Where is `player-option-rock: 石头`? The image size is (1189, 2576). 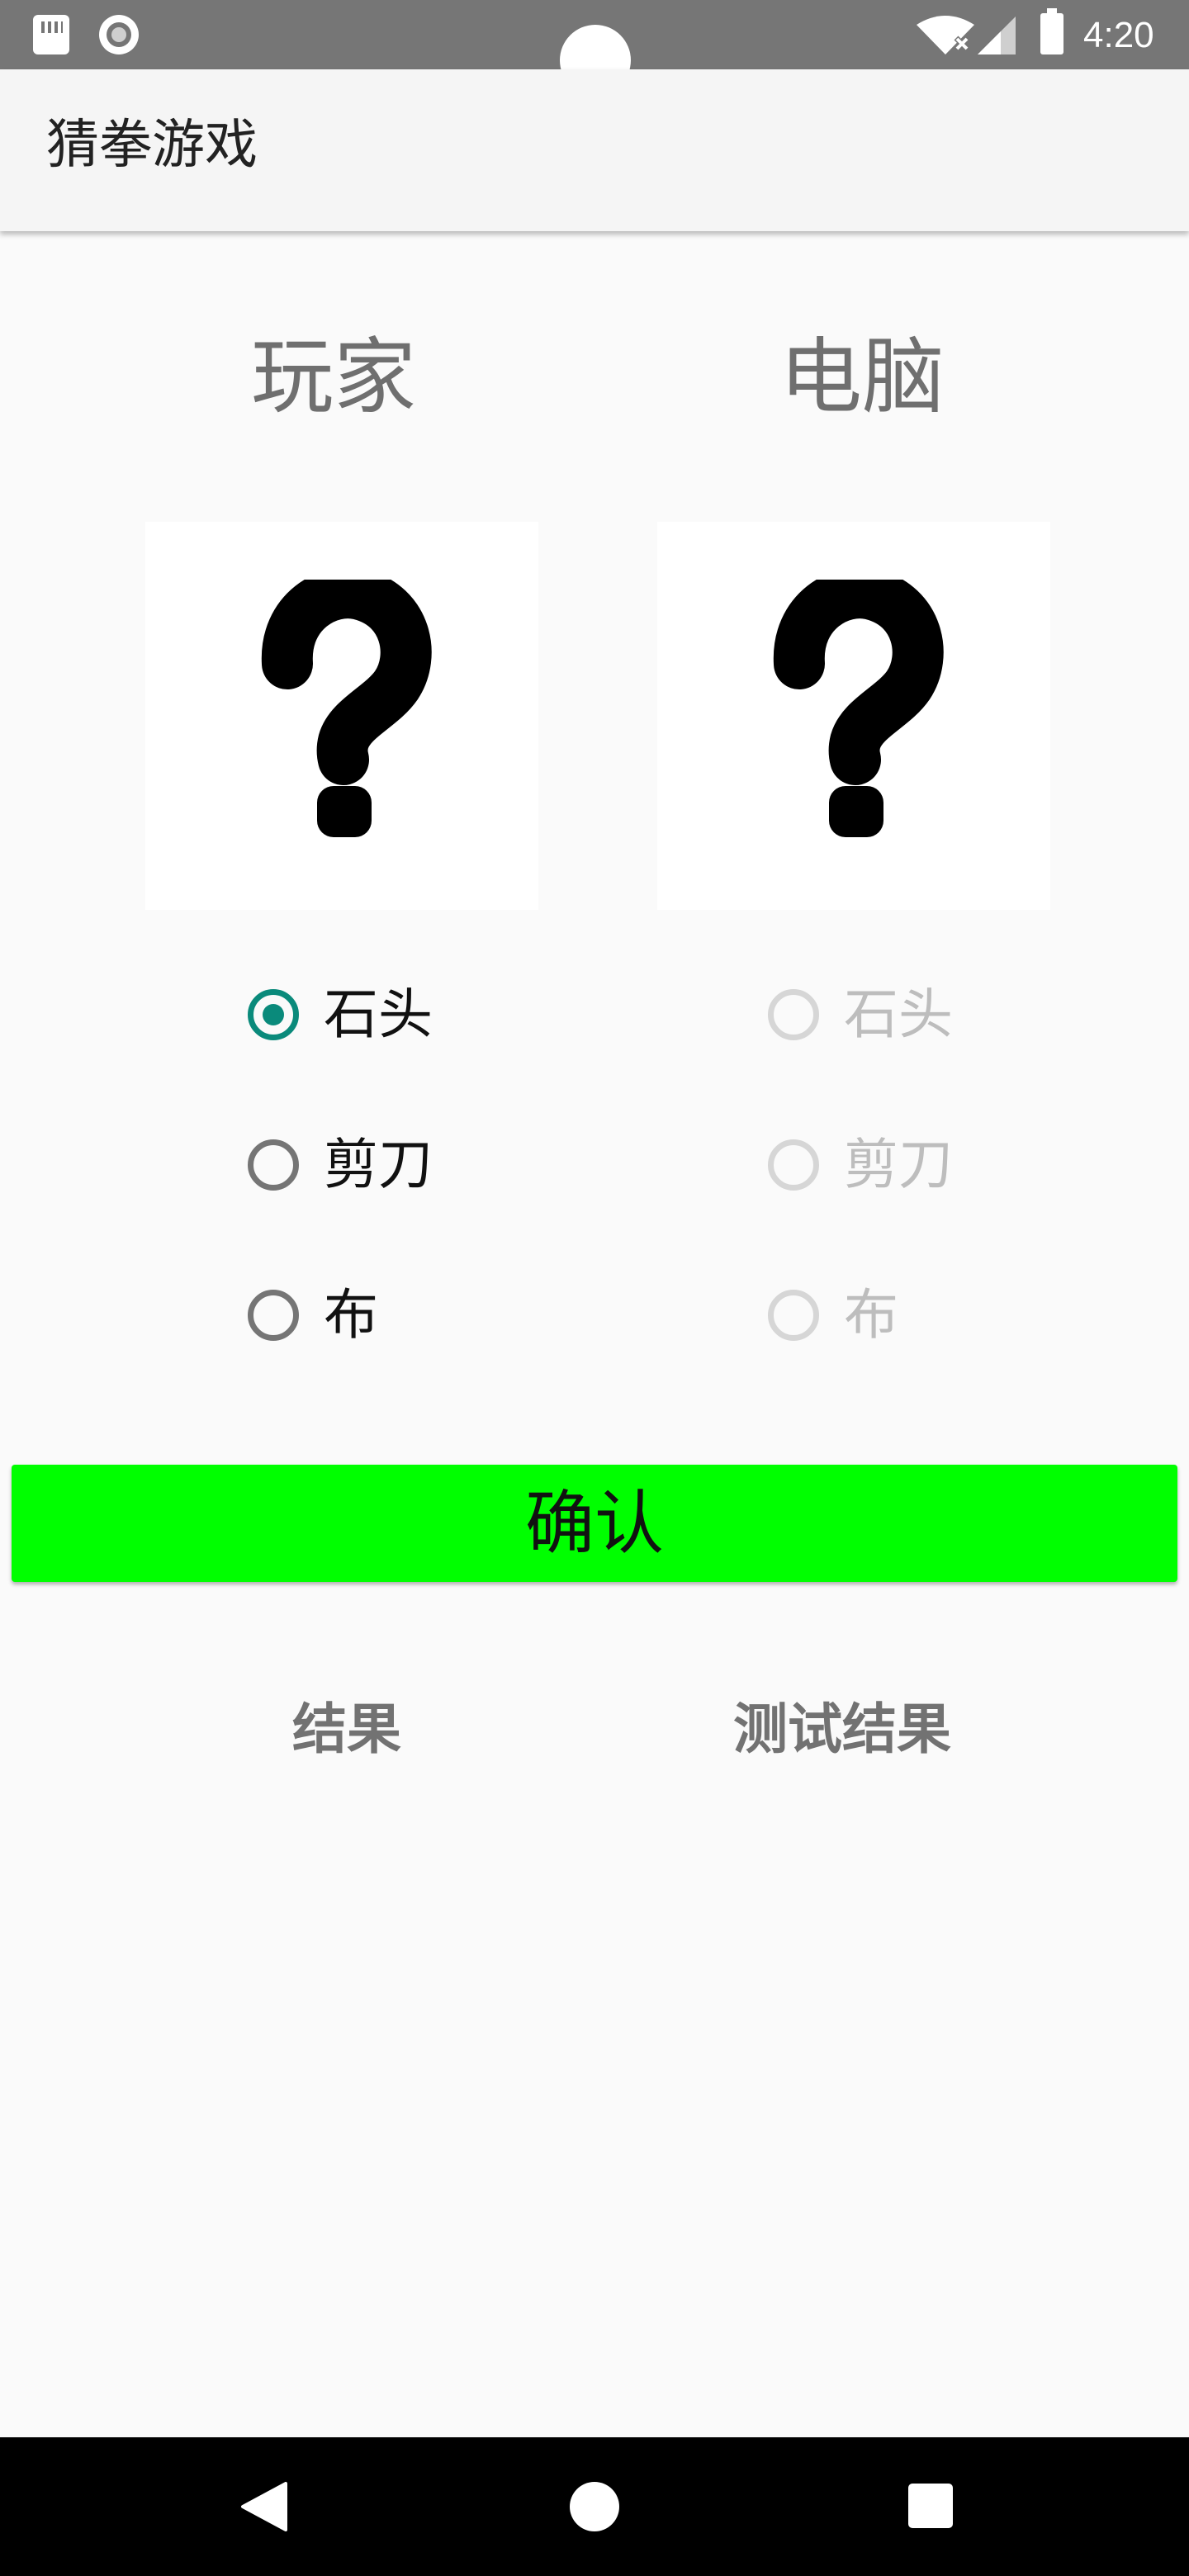
player-option-rock: 石头 is located at coordinates (371, 1015).